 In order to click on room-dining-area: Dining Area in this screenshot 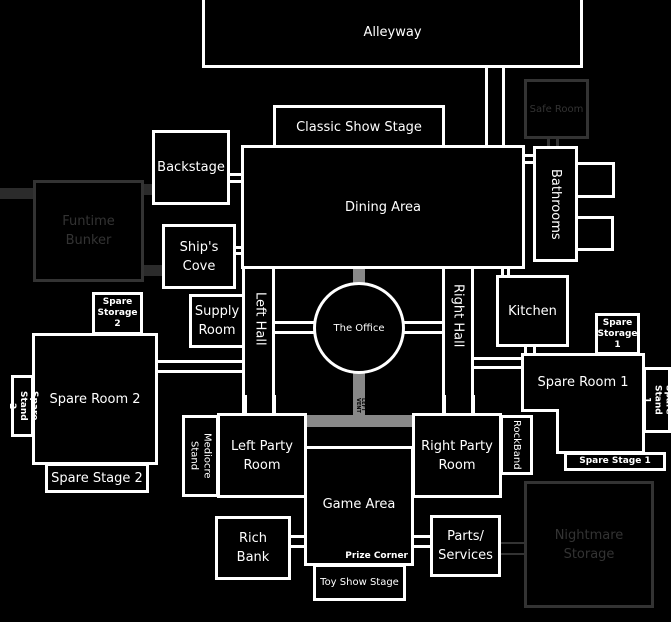, I will do `click(383, 207)`.